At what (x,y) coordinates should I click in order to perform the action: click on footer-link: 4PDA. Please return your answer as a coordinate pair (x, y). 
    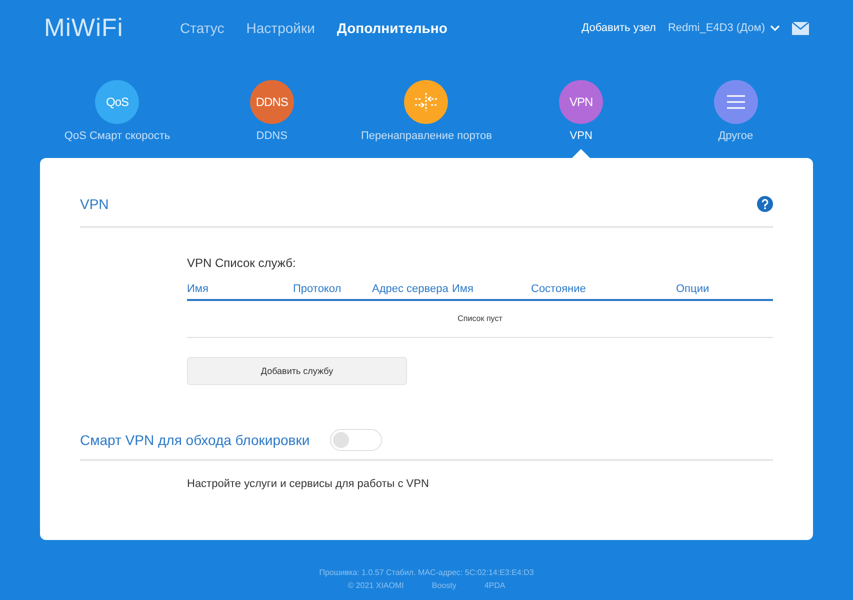
    Looking at the image, I should click on (495, 585).